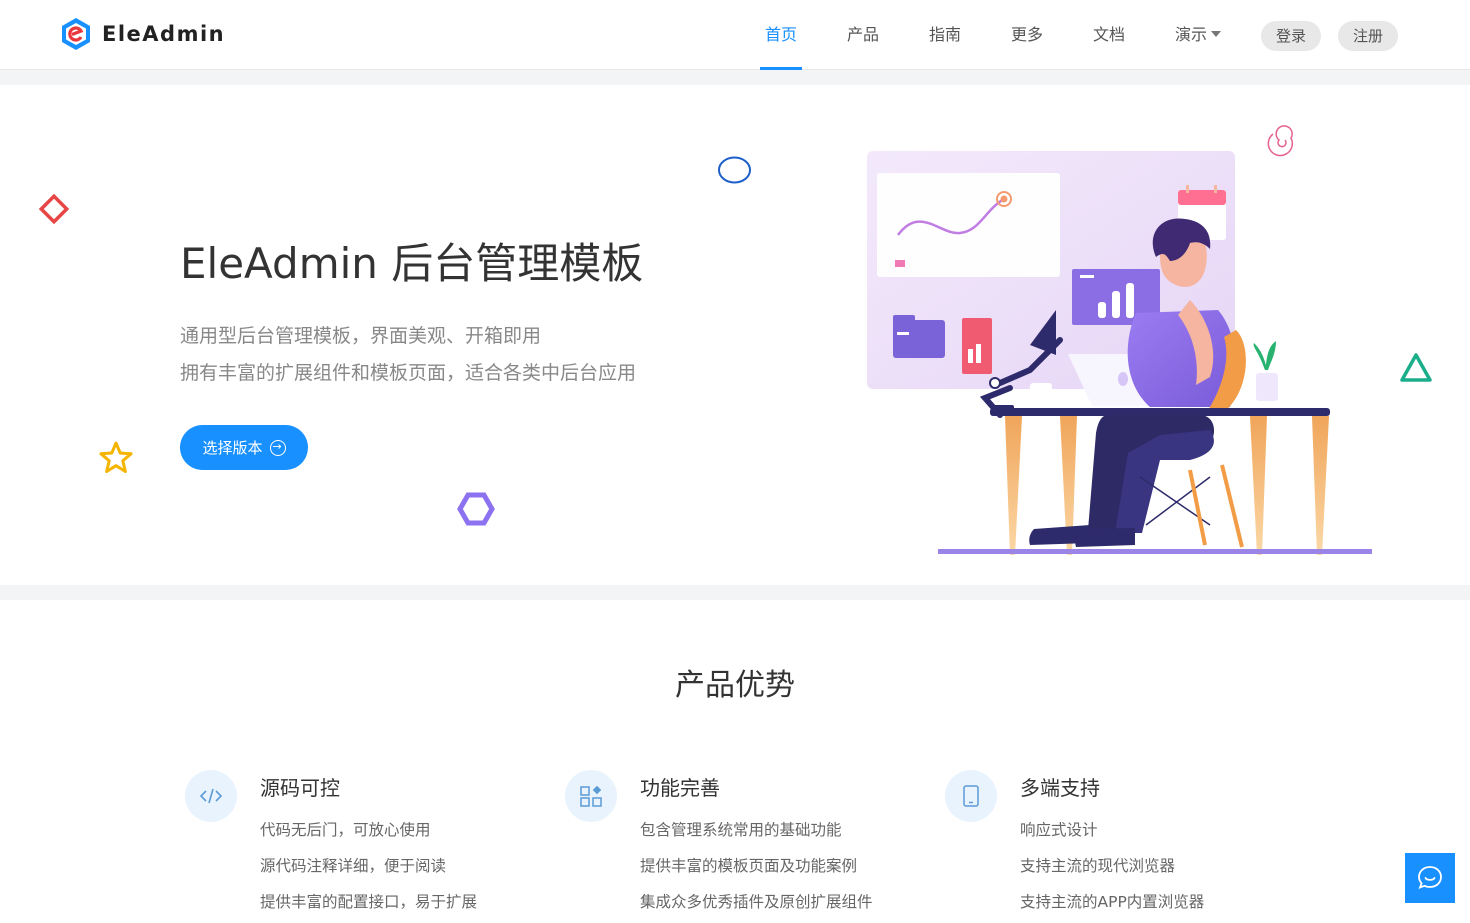 This screenshot has width=1470, height=923. Describe the element at coordinates (164, 34) in the screenshot. I see `brand-name: EleAdmin` at that location.